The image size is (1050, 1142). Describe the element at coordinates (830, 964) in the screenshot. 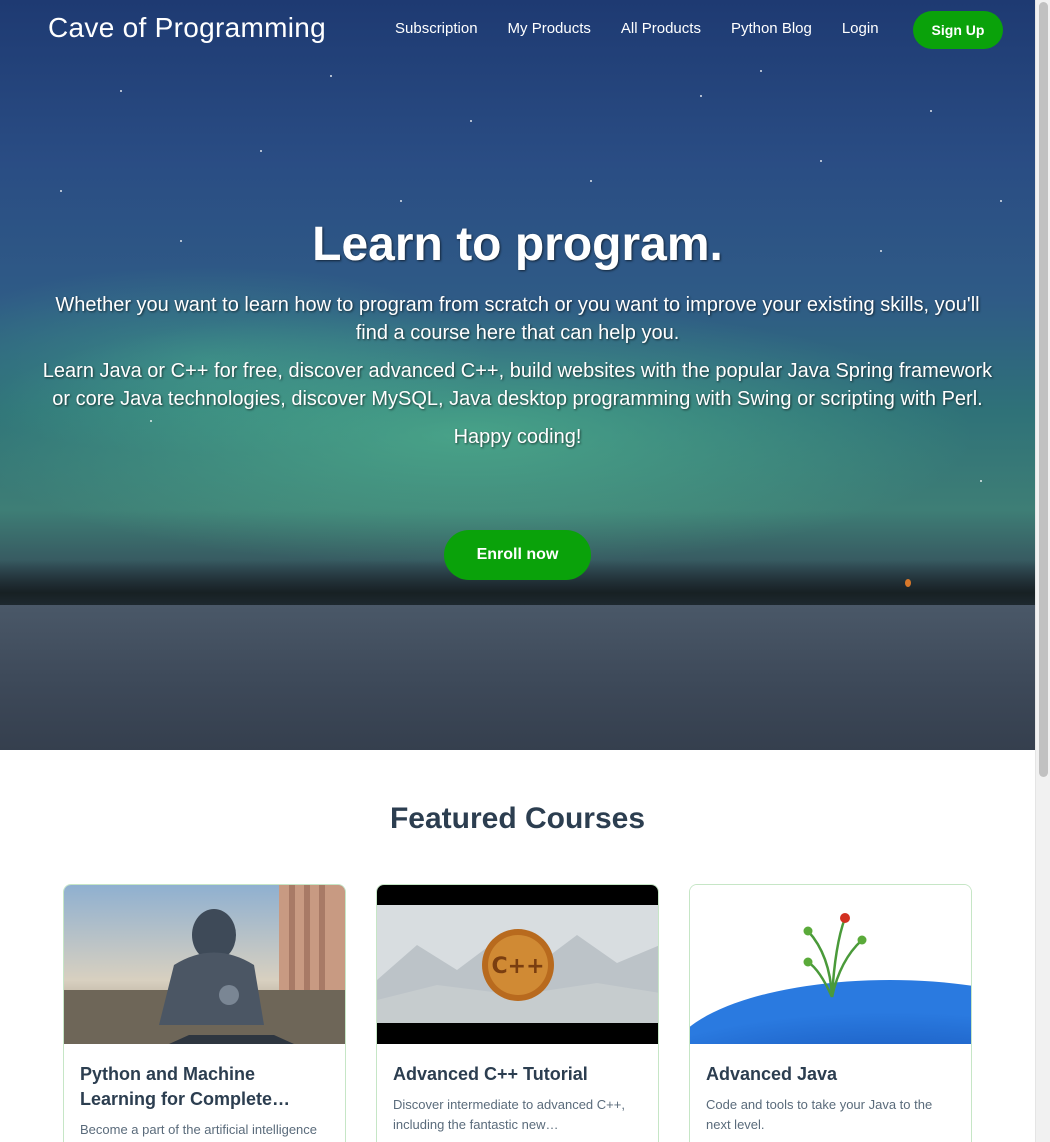

I see `course-image-java-sprout` at that location.